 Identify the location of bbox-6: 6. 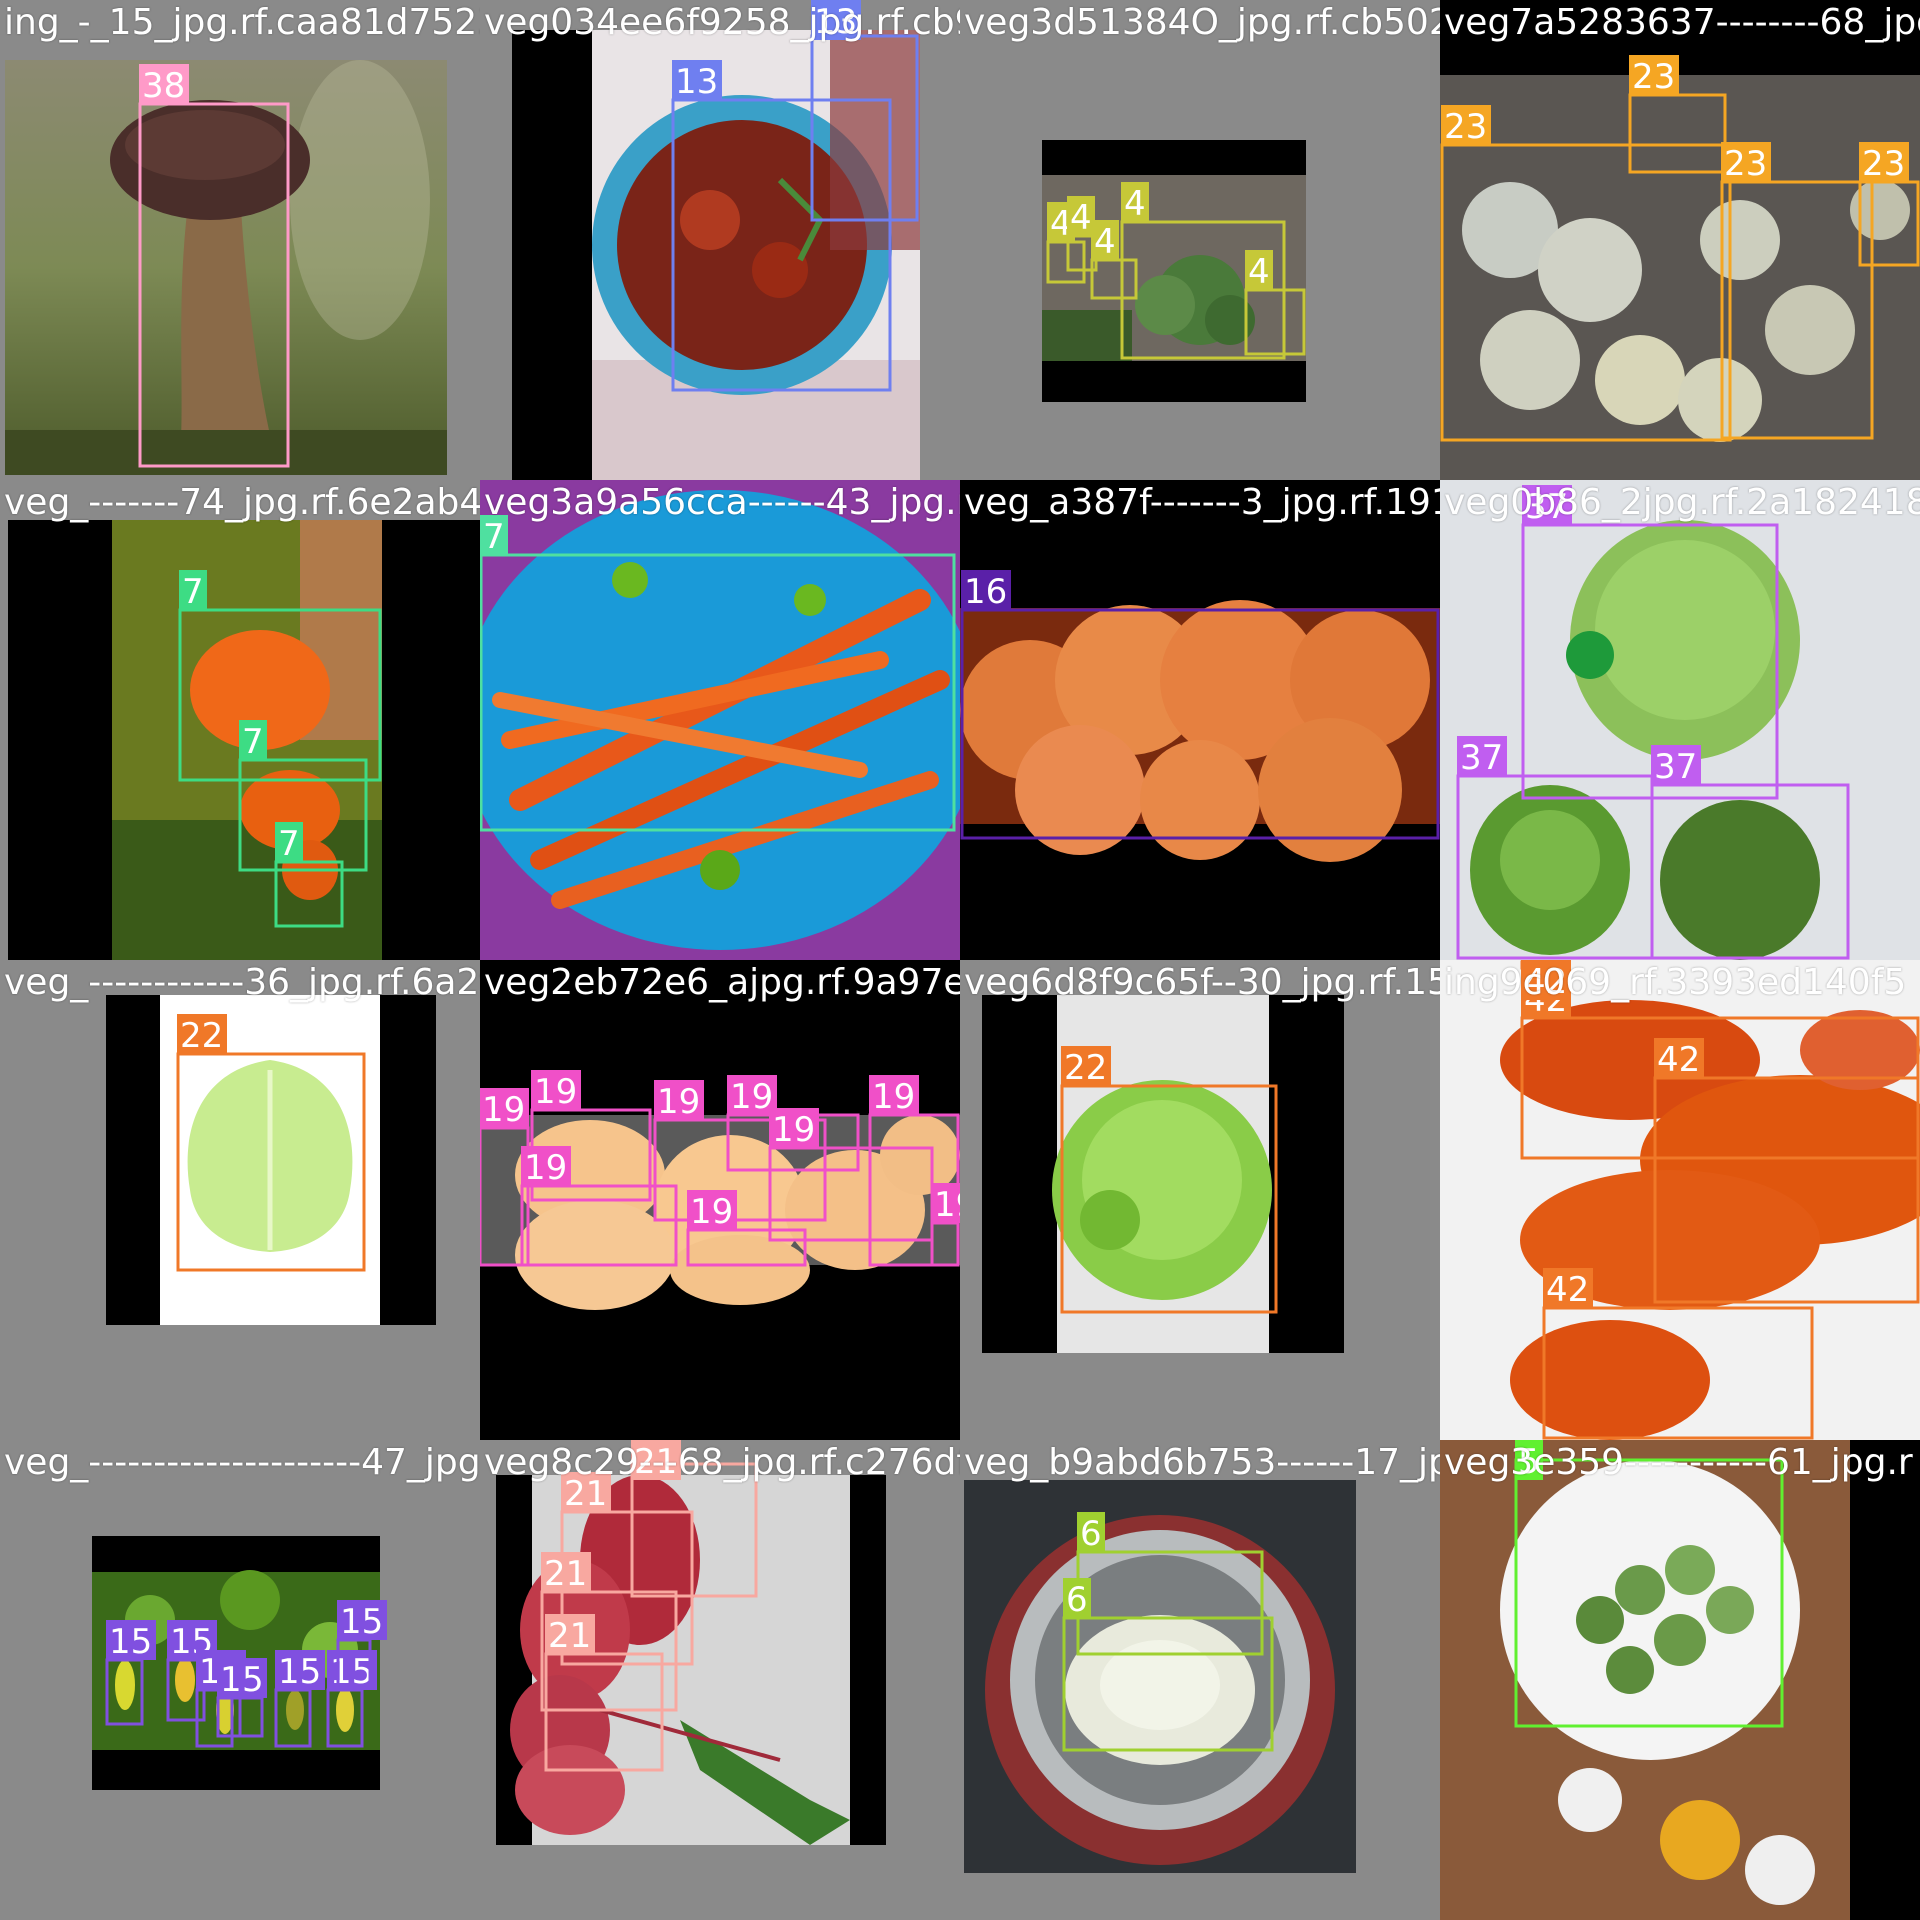
(1168, 1665).